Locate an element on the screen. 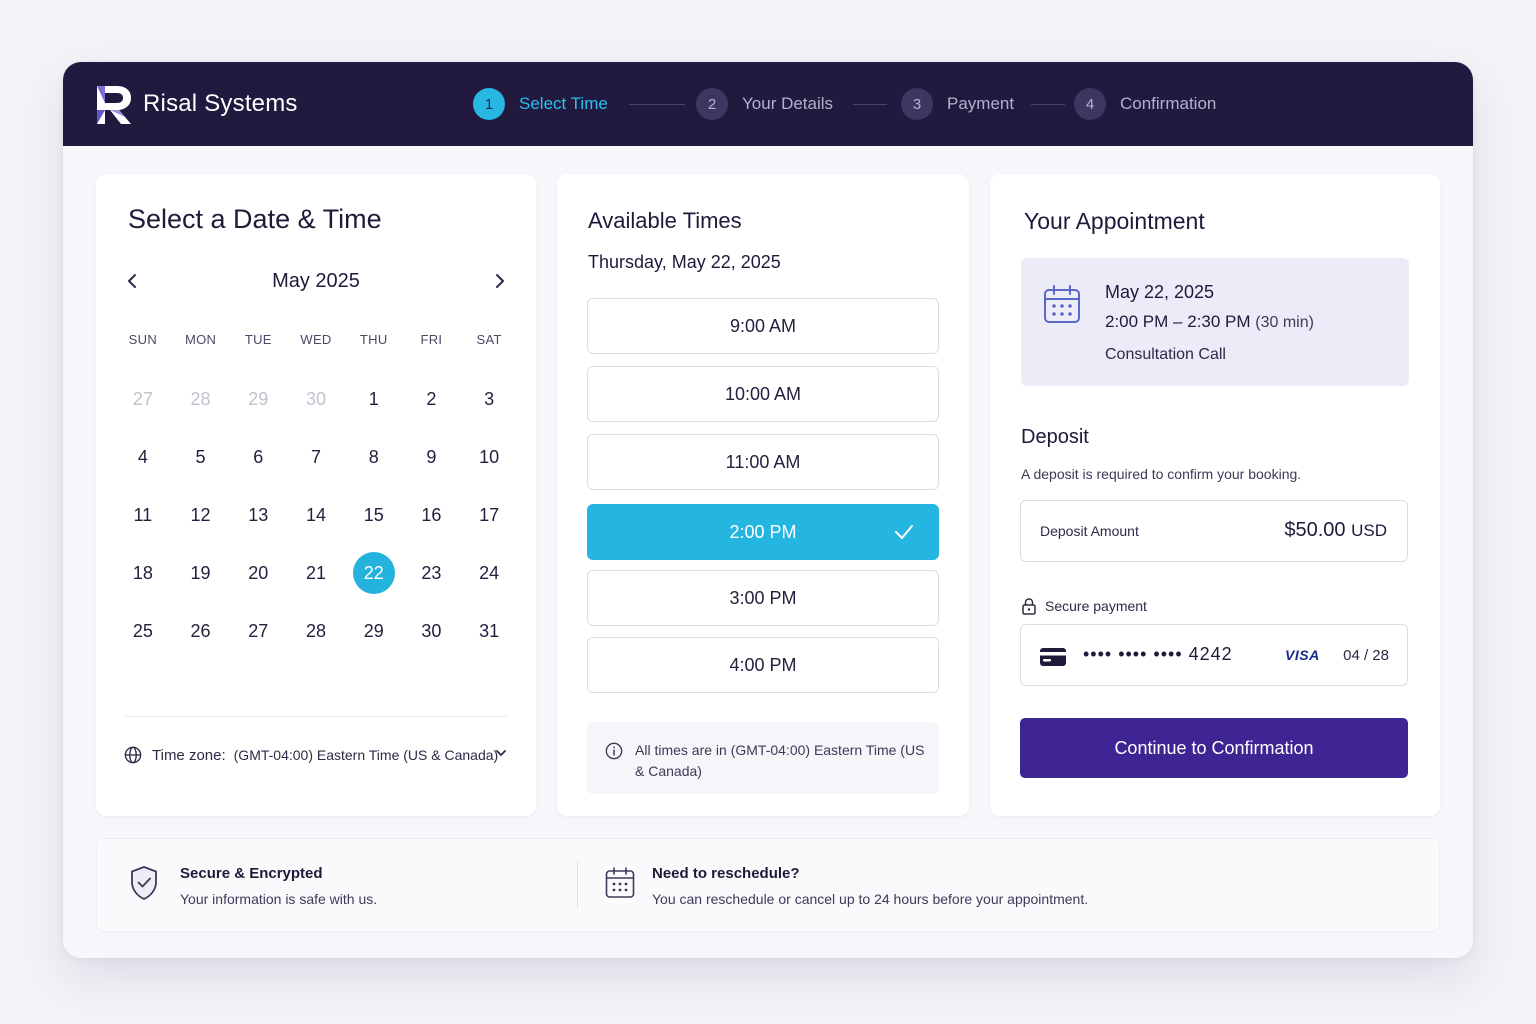 The height and width of the screenshot is (1024, 1536). calendar-day-number: 2 is located at coordinates (431, 398).